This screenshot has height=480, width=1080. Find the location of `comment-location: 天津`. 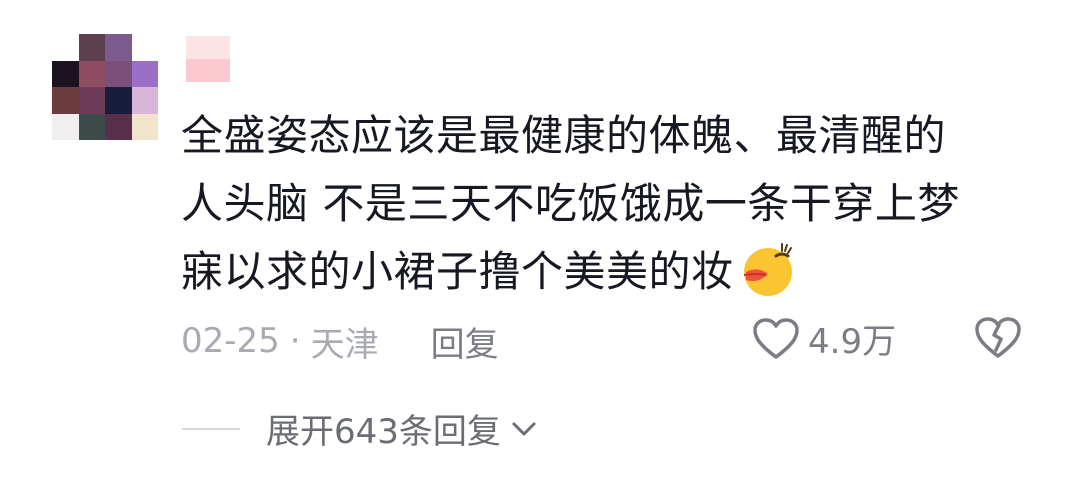

comment-location: 天津 is located at coordinates (344, 344).